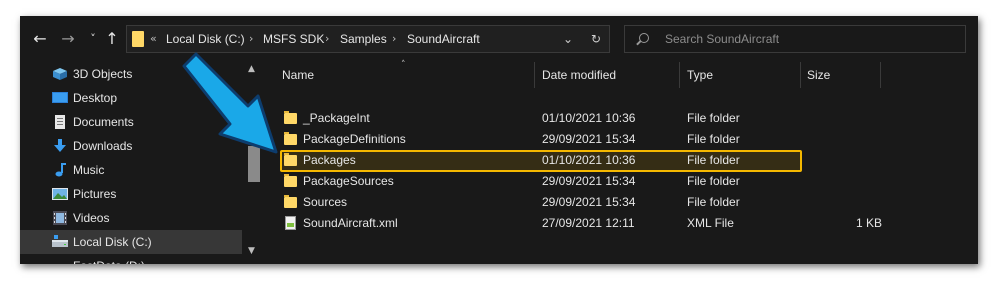  Describe the element at coordinates (290, 223) in the screenshot. I see `xml-file-icon` at that location.